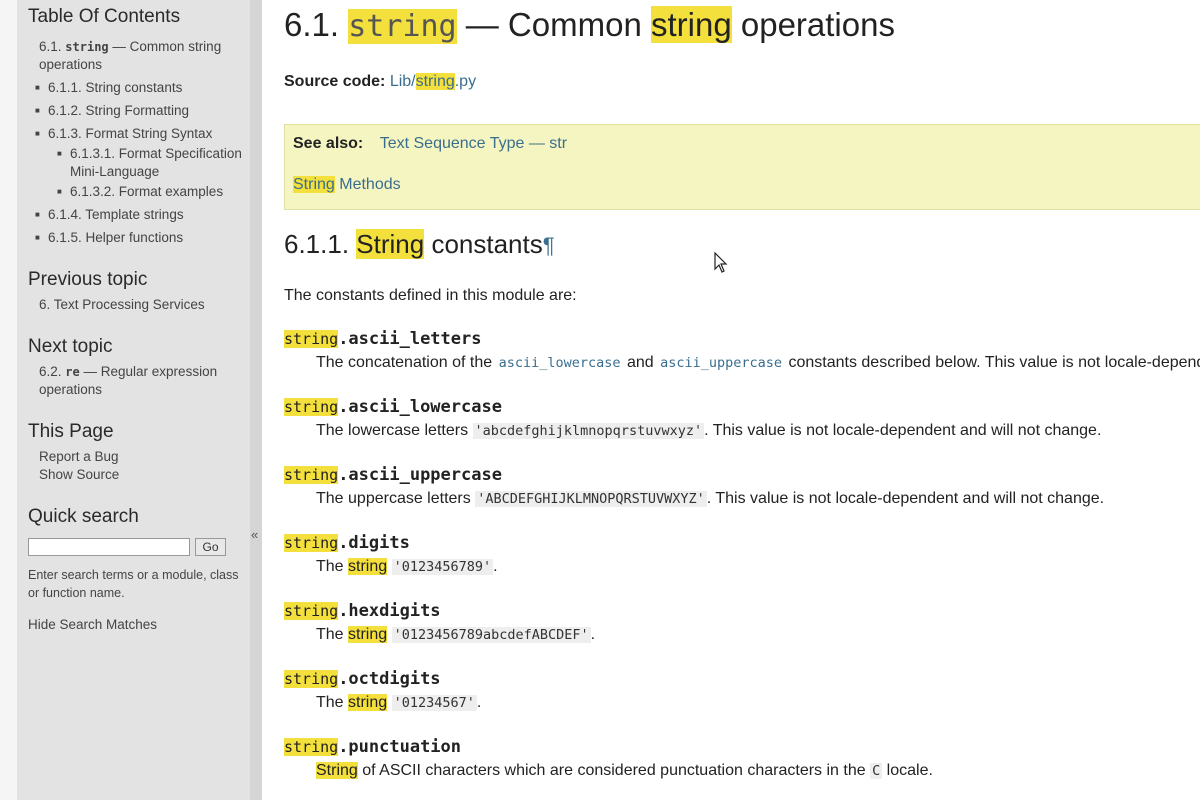  I want to click on mouse-cursor-icon, so click(721, 262).